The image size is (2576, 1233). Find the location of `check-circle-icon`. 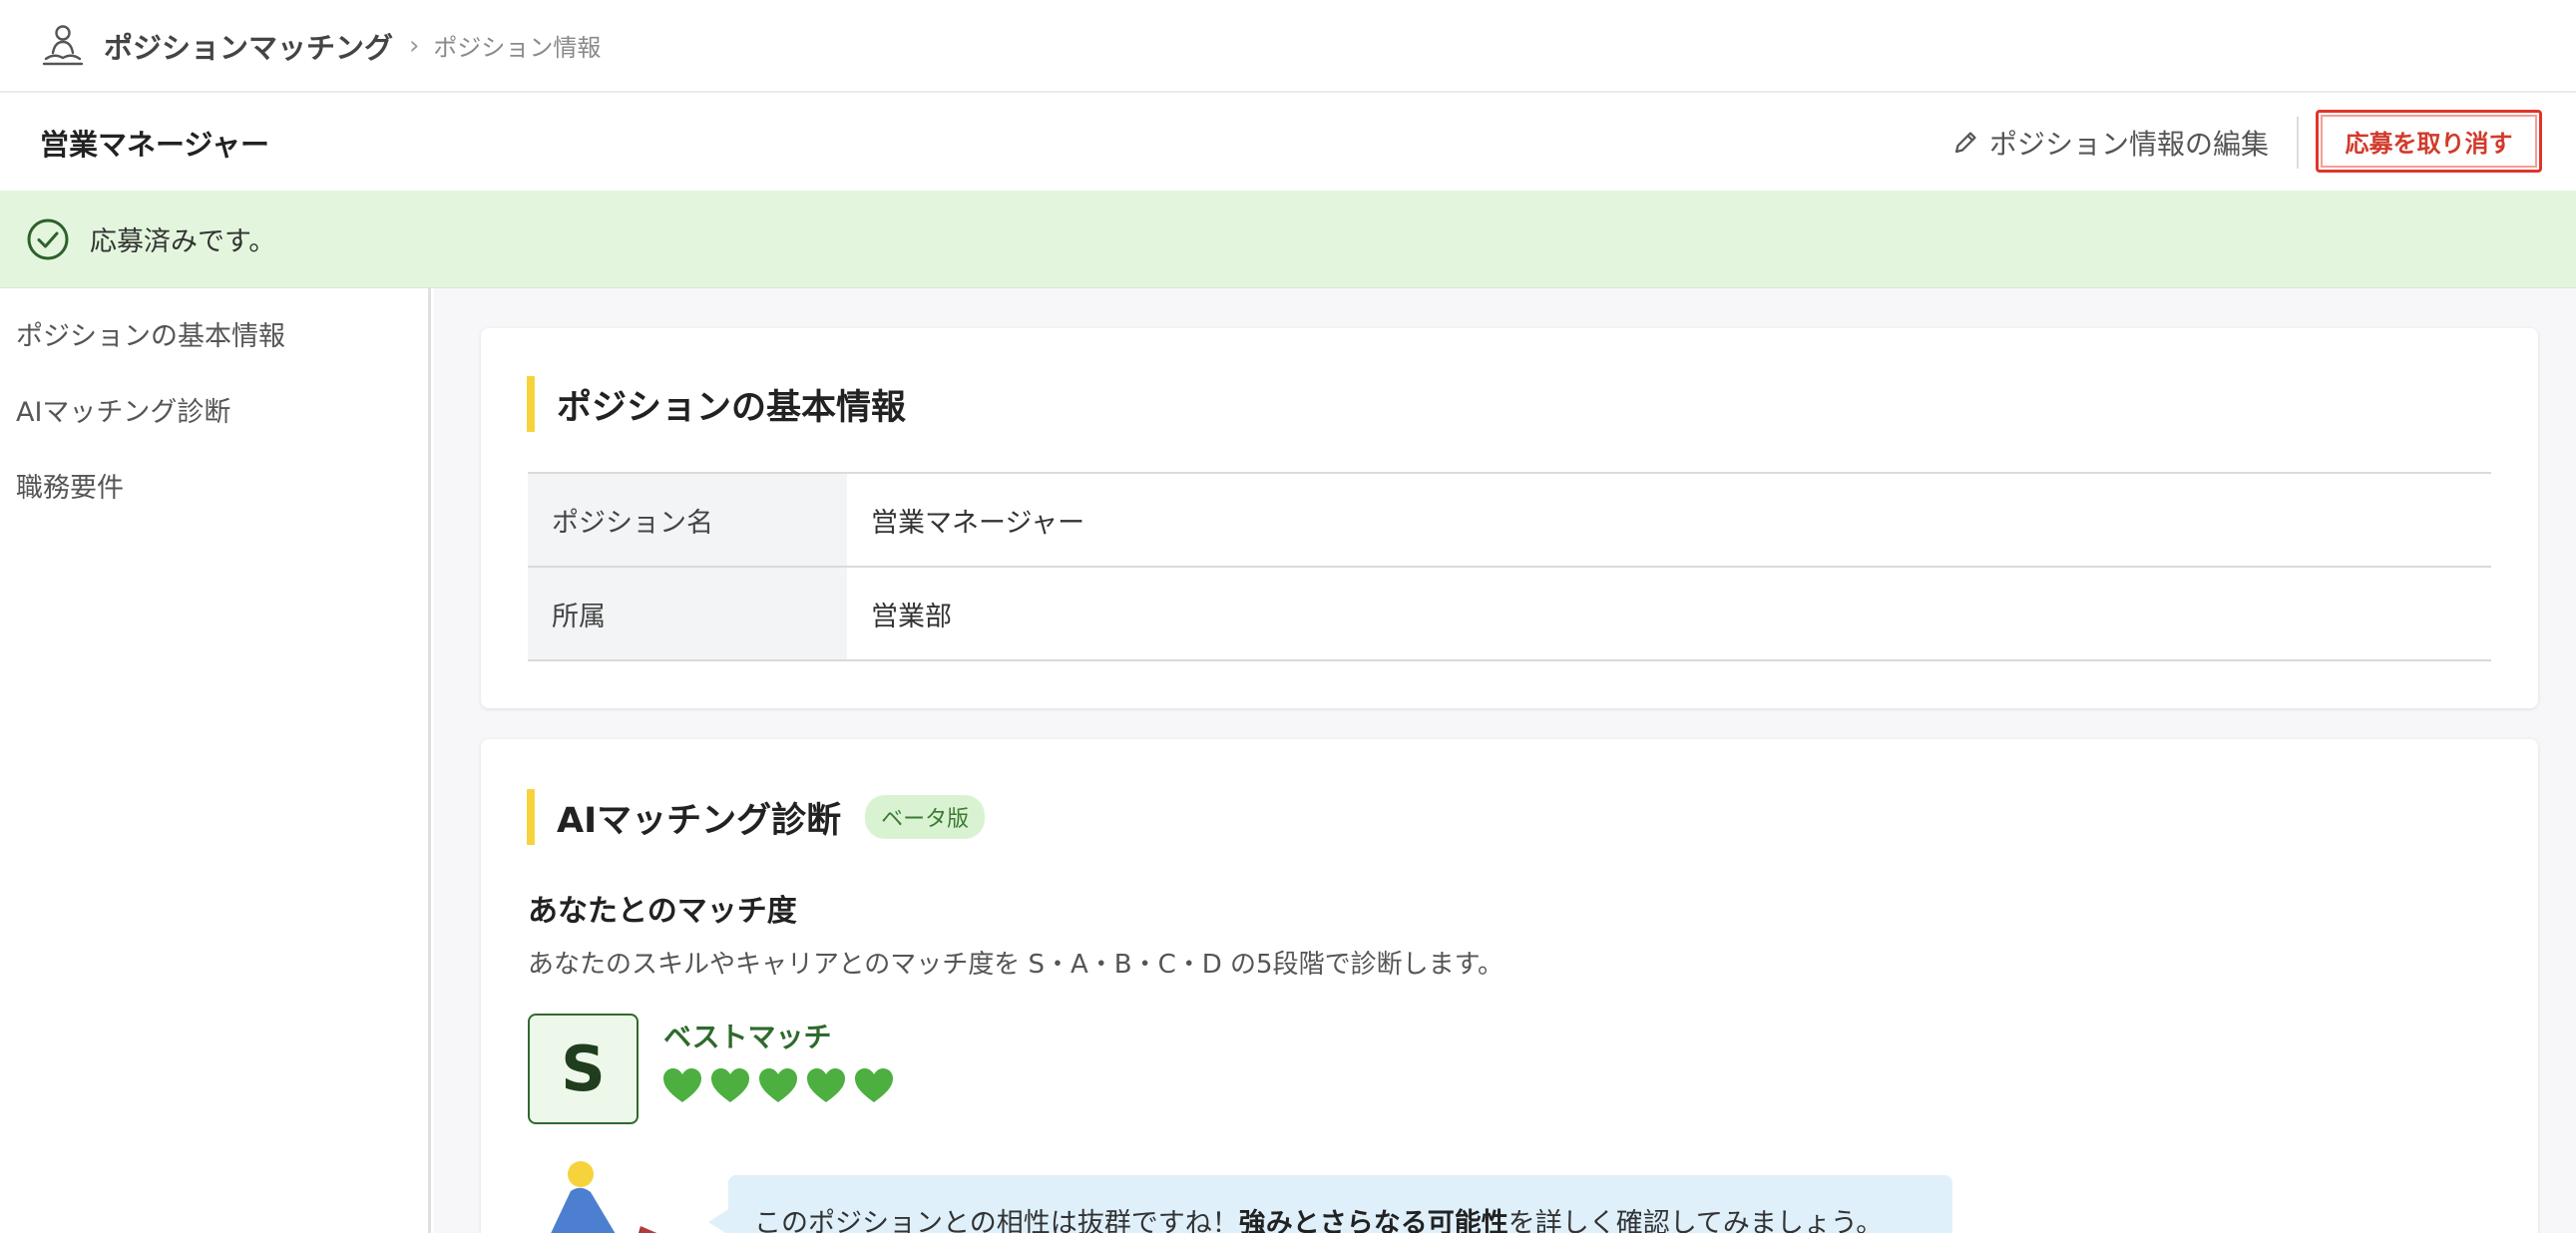

check-circle-icon is located at coordinates (48, 238).